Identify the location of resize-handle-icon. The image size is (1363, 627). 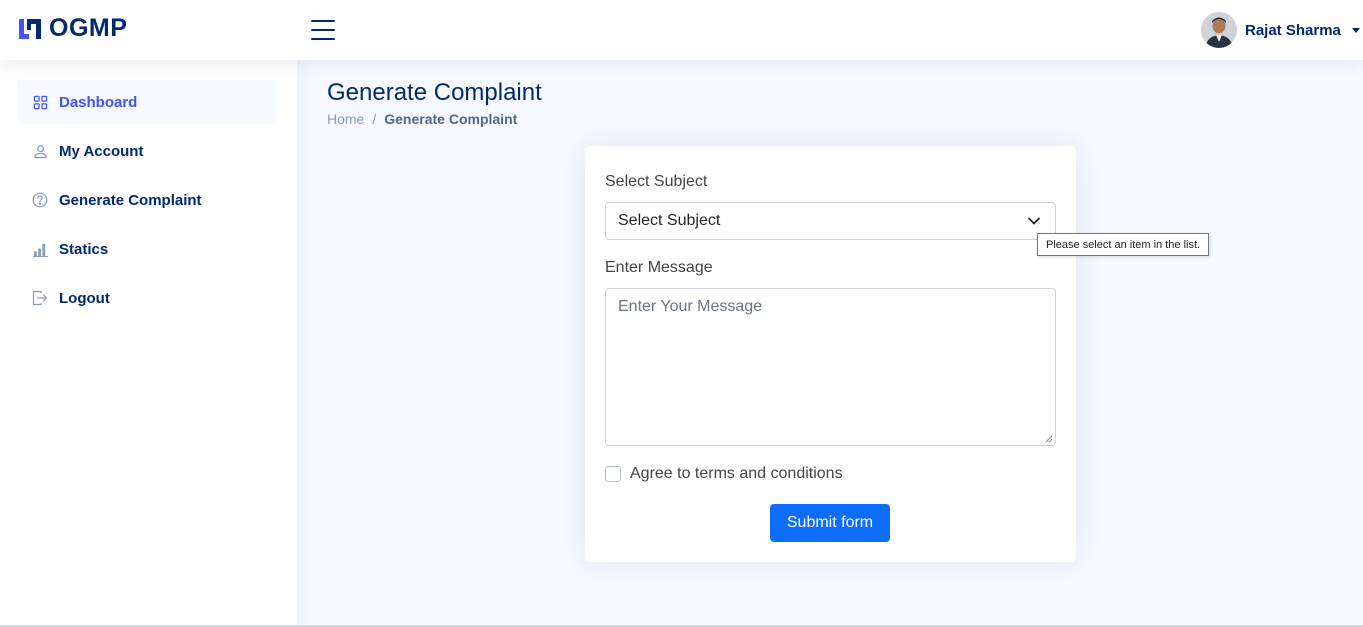
(1049, 439).